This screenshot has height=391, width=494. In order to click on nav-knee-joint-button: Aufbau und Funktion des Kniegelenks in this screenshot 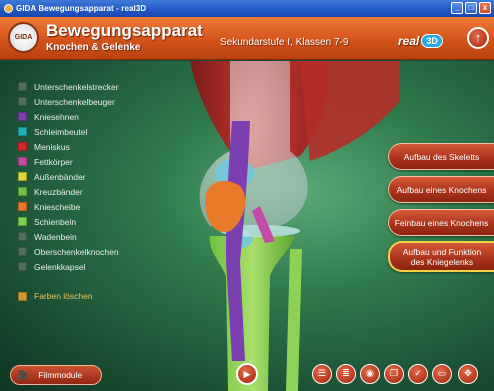, I will do `click(441, 256)`.